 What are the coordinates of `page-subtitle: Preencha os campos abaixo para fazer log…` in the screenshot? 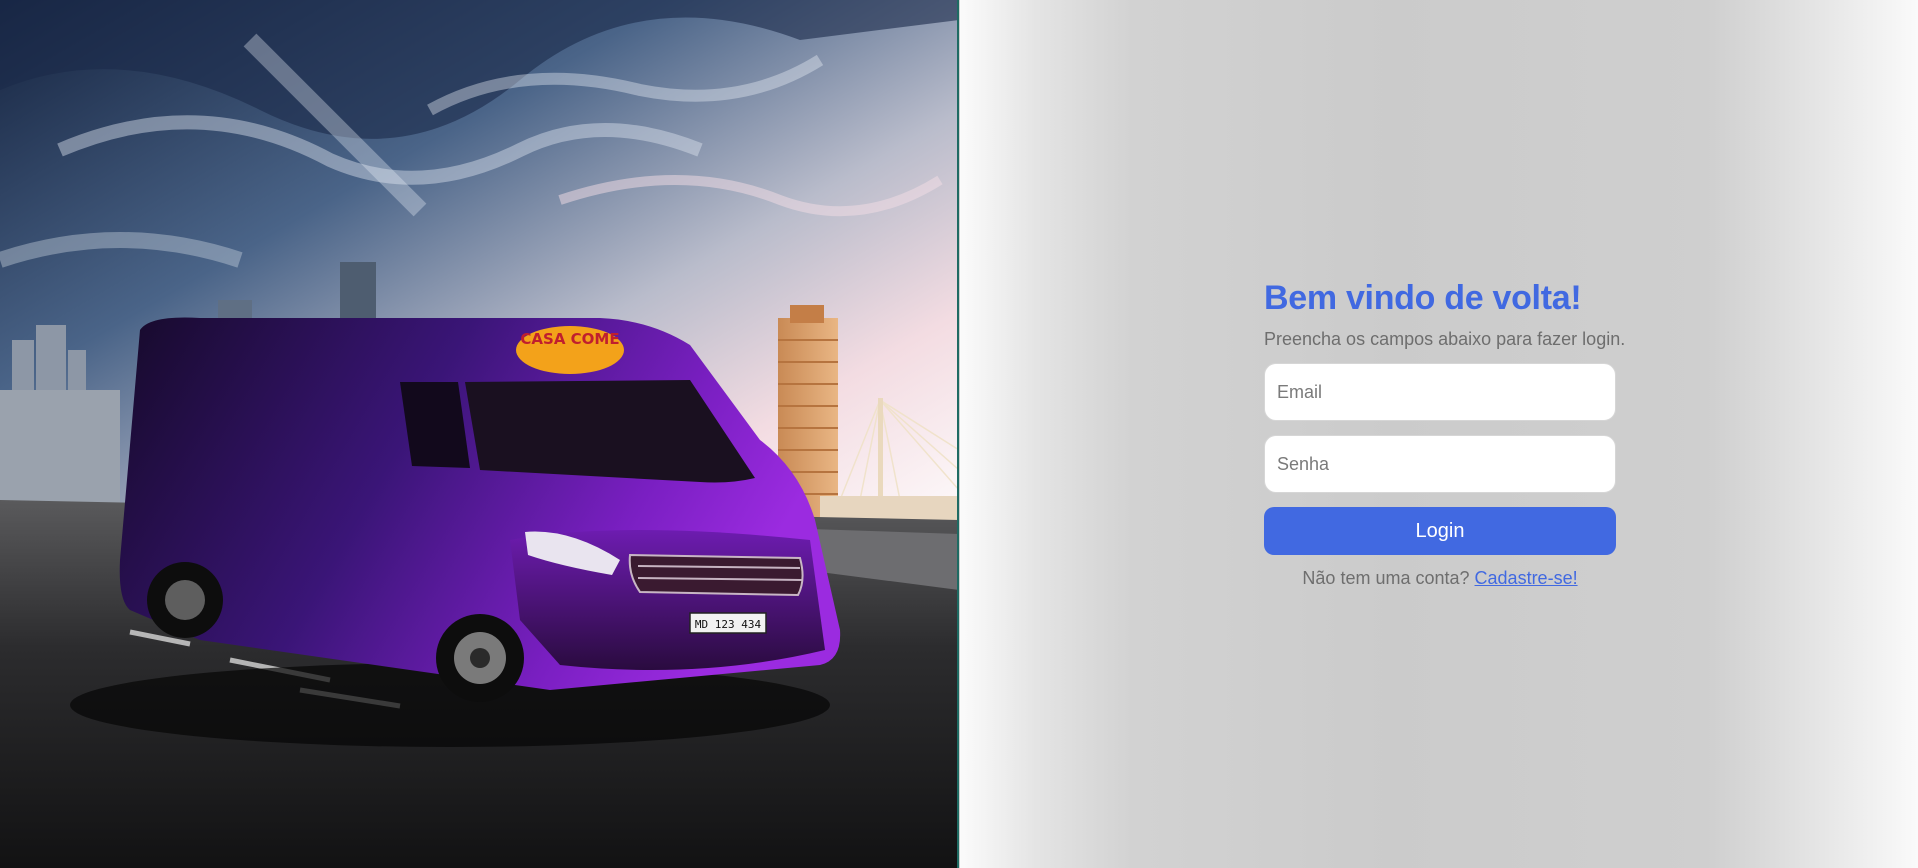 It's located at (1445, 339).